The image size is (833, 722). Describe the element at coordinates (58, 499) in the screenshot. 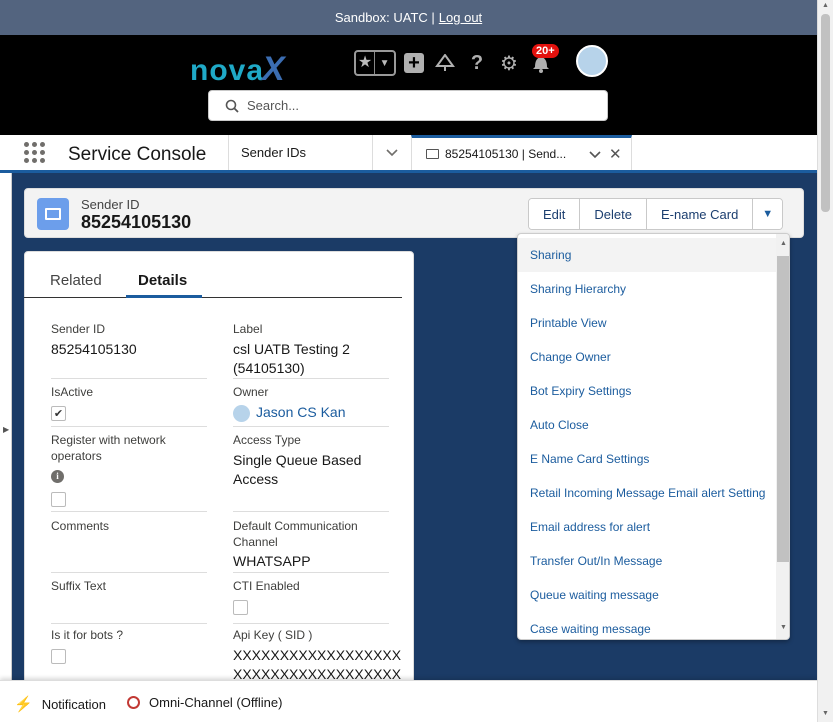

I see `register-checkbox` at that location.